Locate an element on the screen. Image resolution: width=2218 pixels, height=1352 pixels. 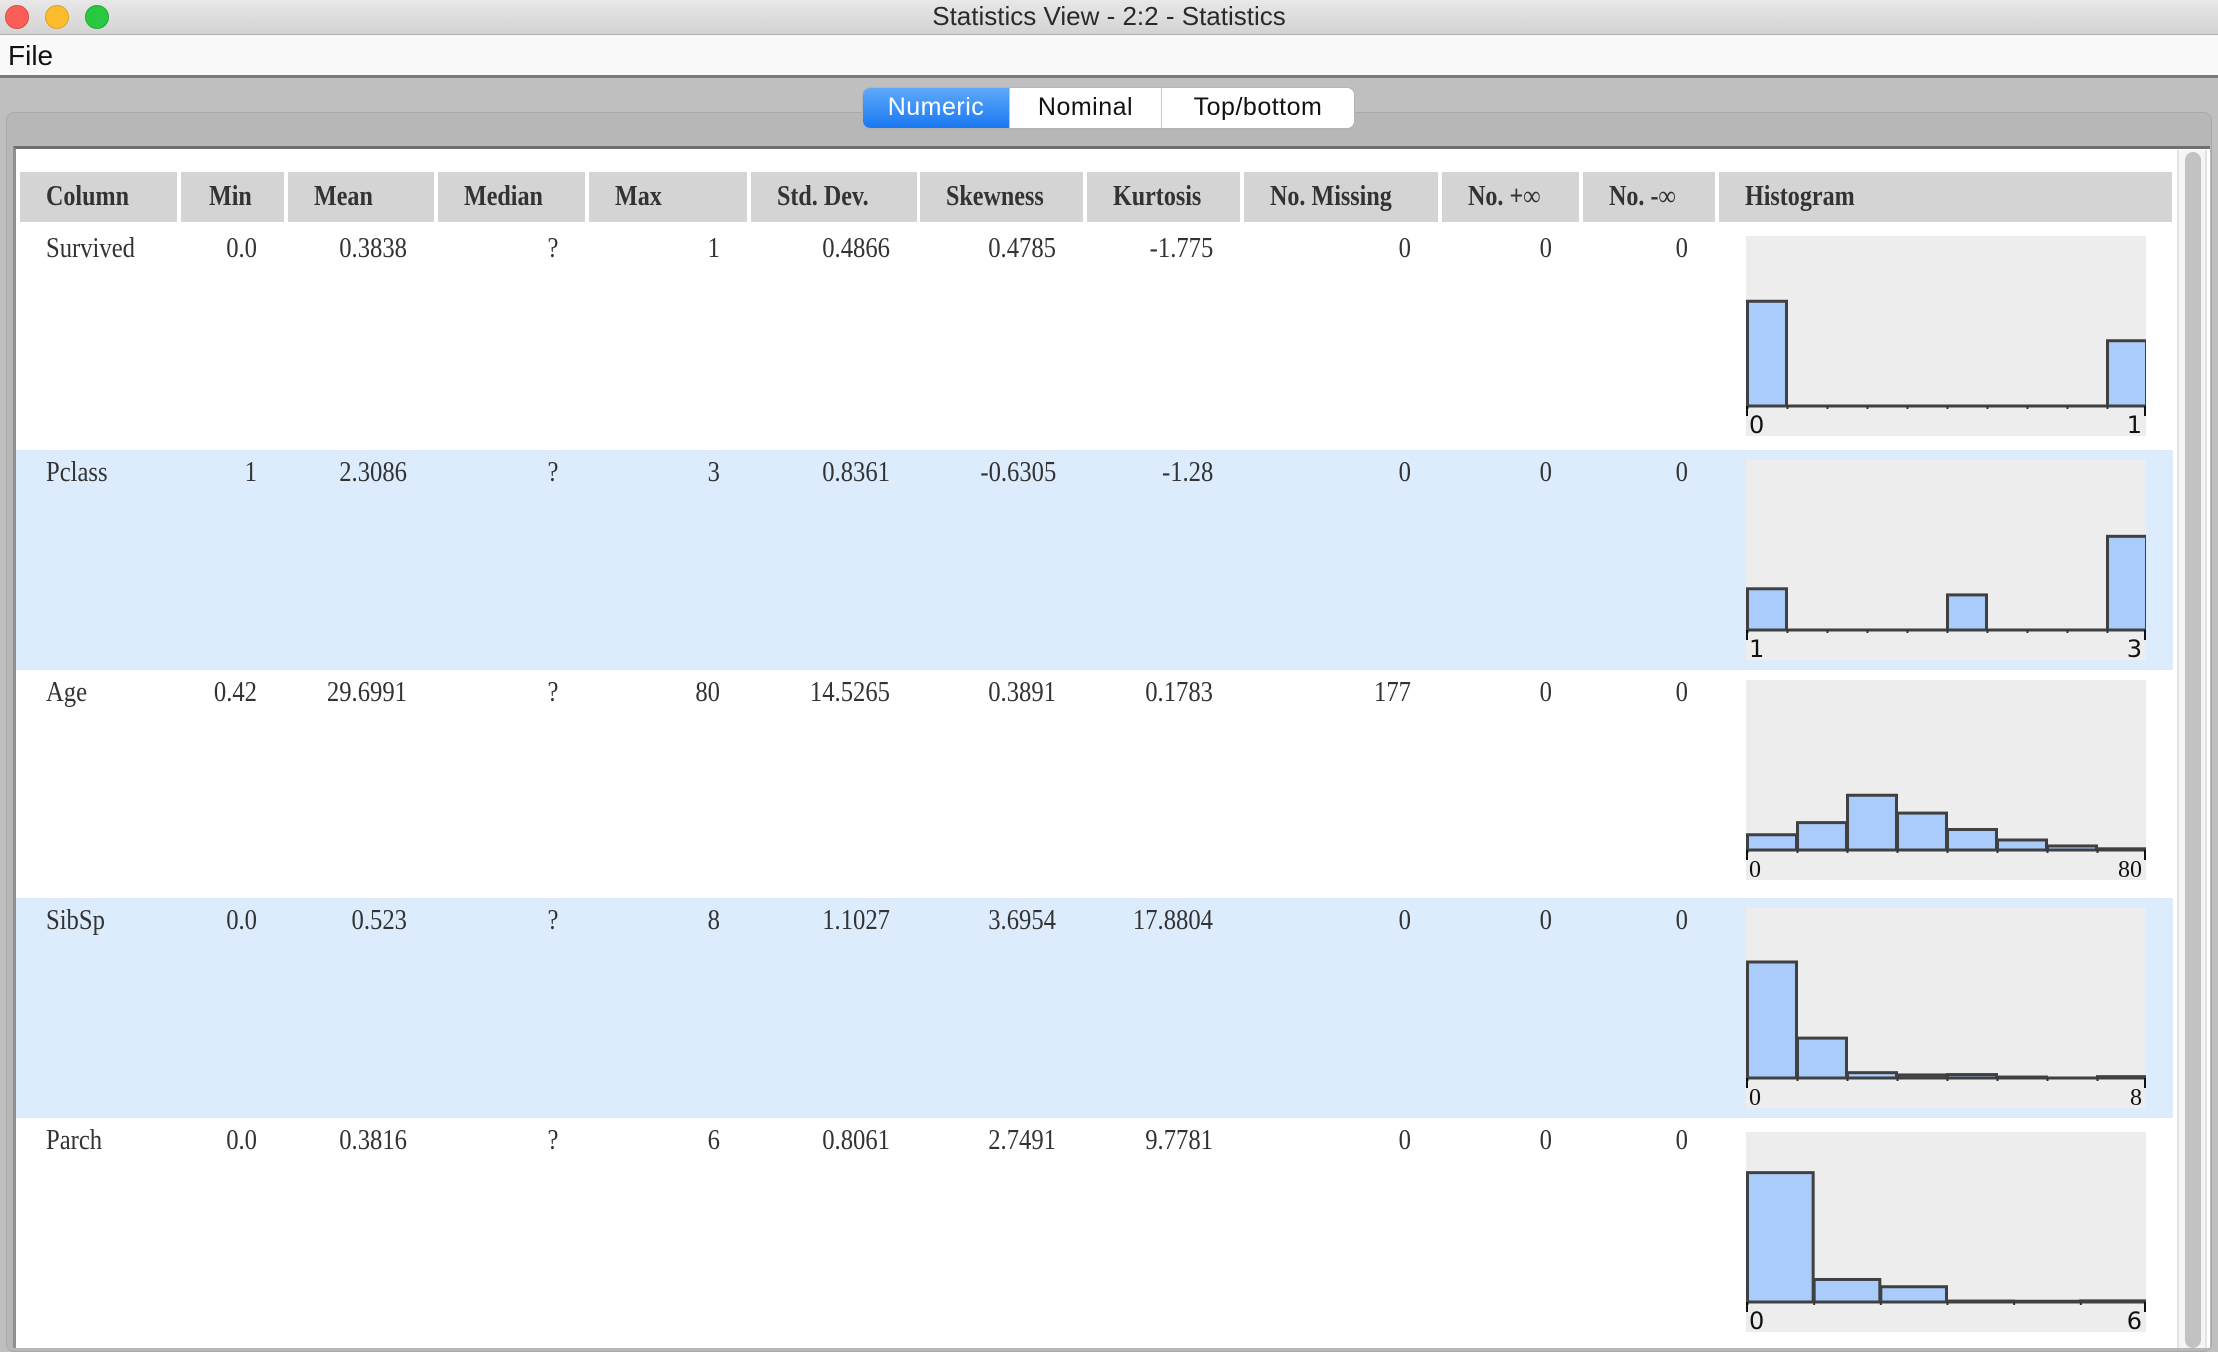
cell-min: 0.0 is located at coordinates (219, 245).